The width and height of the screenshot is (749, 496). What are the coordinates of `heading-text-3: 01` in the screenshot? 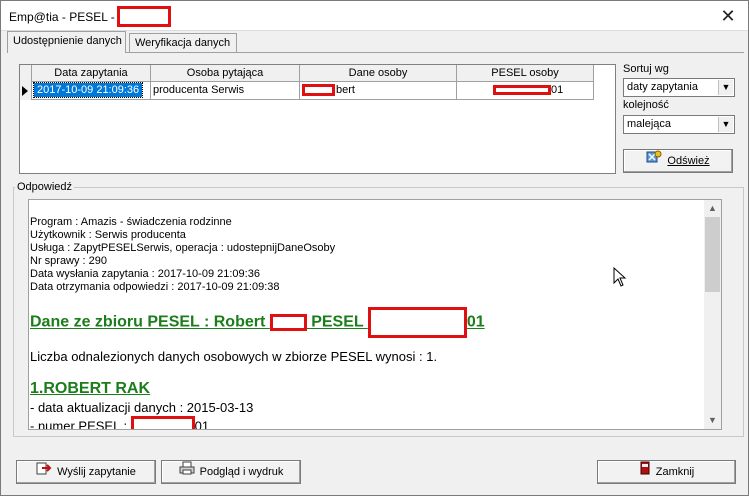 It's located at (475, 322).